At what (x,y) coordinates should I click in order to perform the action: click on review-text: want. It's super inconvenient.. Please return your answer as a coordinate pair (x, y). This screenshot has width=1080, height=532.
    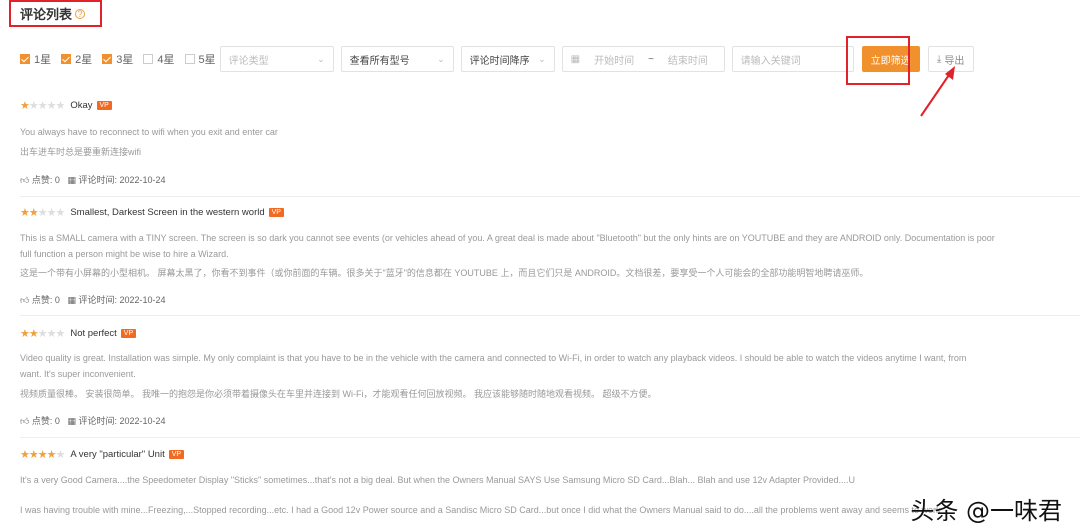
    Looking at the image, I should click on (78, 374).